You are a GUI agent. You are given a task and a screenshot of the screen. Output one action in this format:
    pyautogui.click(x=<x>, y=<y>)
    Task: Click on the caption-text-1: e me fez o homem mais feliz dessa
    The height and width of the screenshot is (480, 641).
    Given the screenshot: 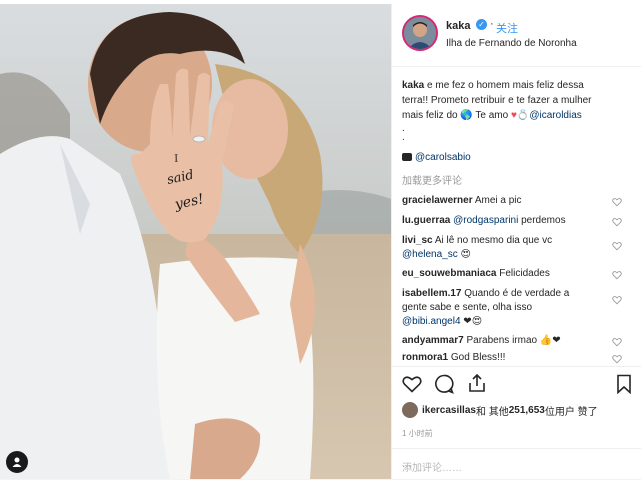 What is the action you would take?
    pyautogui.click(x=504, y=85)
    